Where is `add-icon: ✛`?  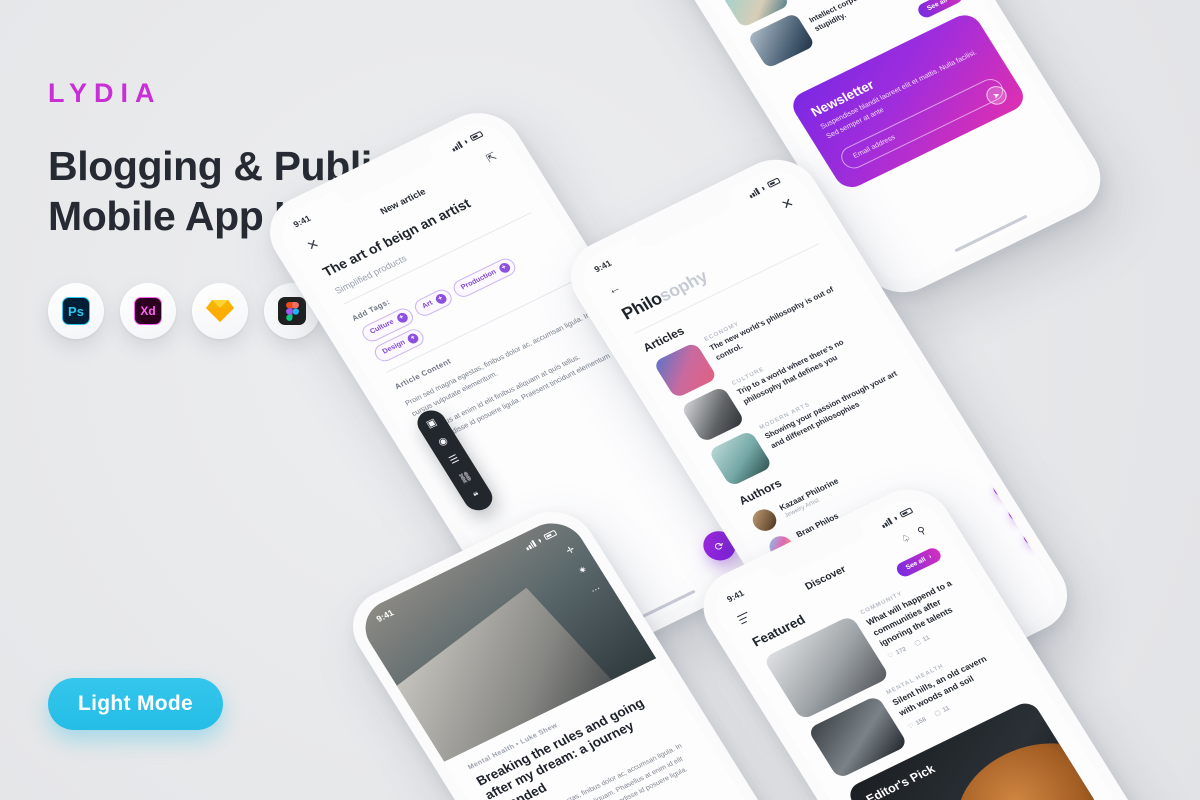
add-icon: ✛ is located at coordinates (571, 550).